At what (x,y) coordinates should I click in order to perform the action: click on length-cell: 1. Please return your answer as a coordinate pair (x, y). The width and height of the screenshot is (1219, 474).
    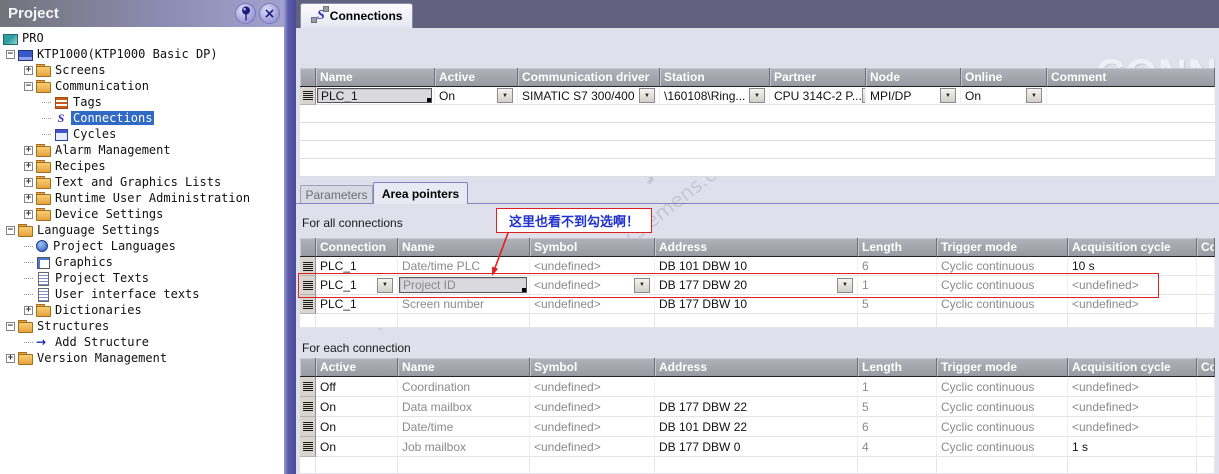
    Looking at the image, I should click on (897, 387).